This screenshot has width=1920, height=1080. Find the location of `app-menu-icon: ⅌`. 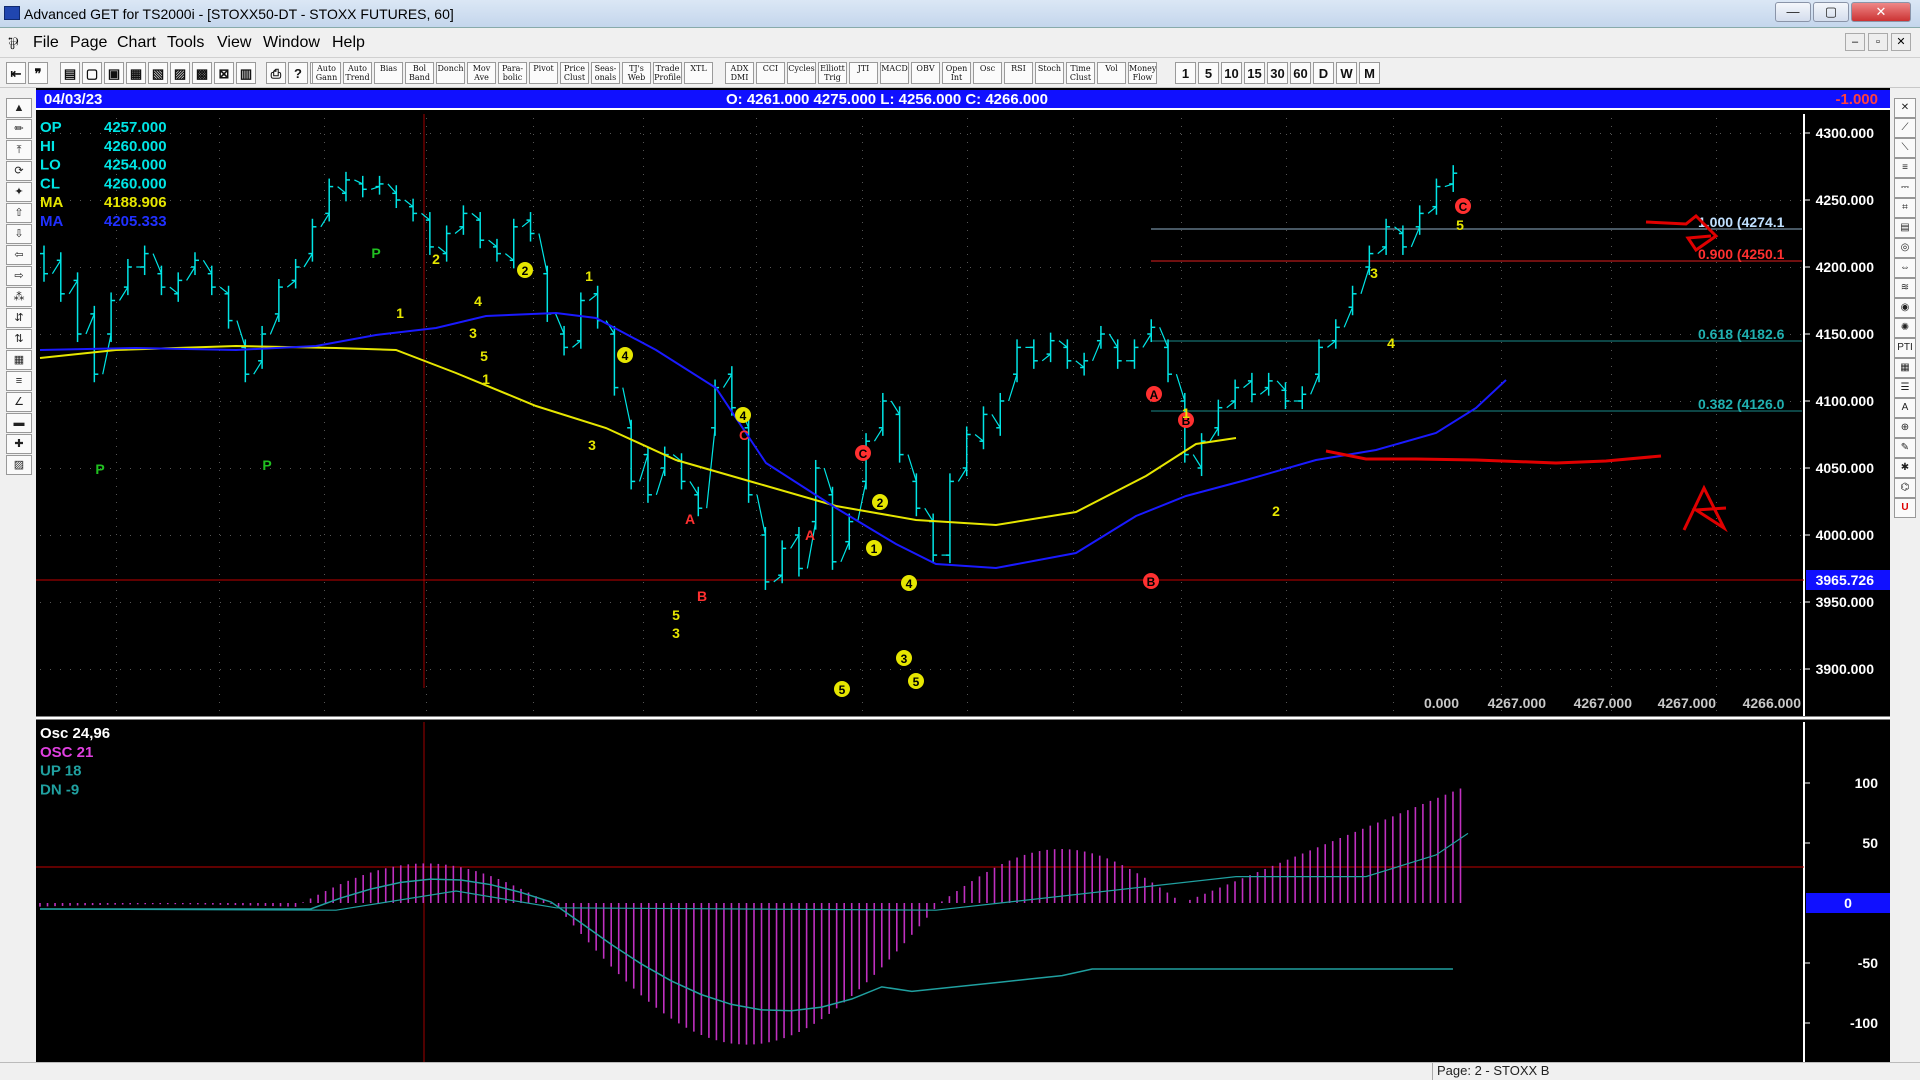

app-menu-icon: ⅌ is located at coordinates (13, 43).